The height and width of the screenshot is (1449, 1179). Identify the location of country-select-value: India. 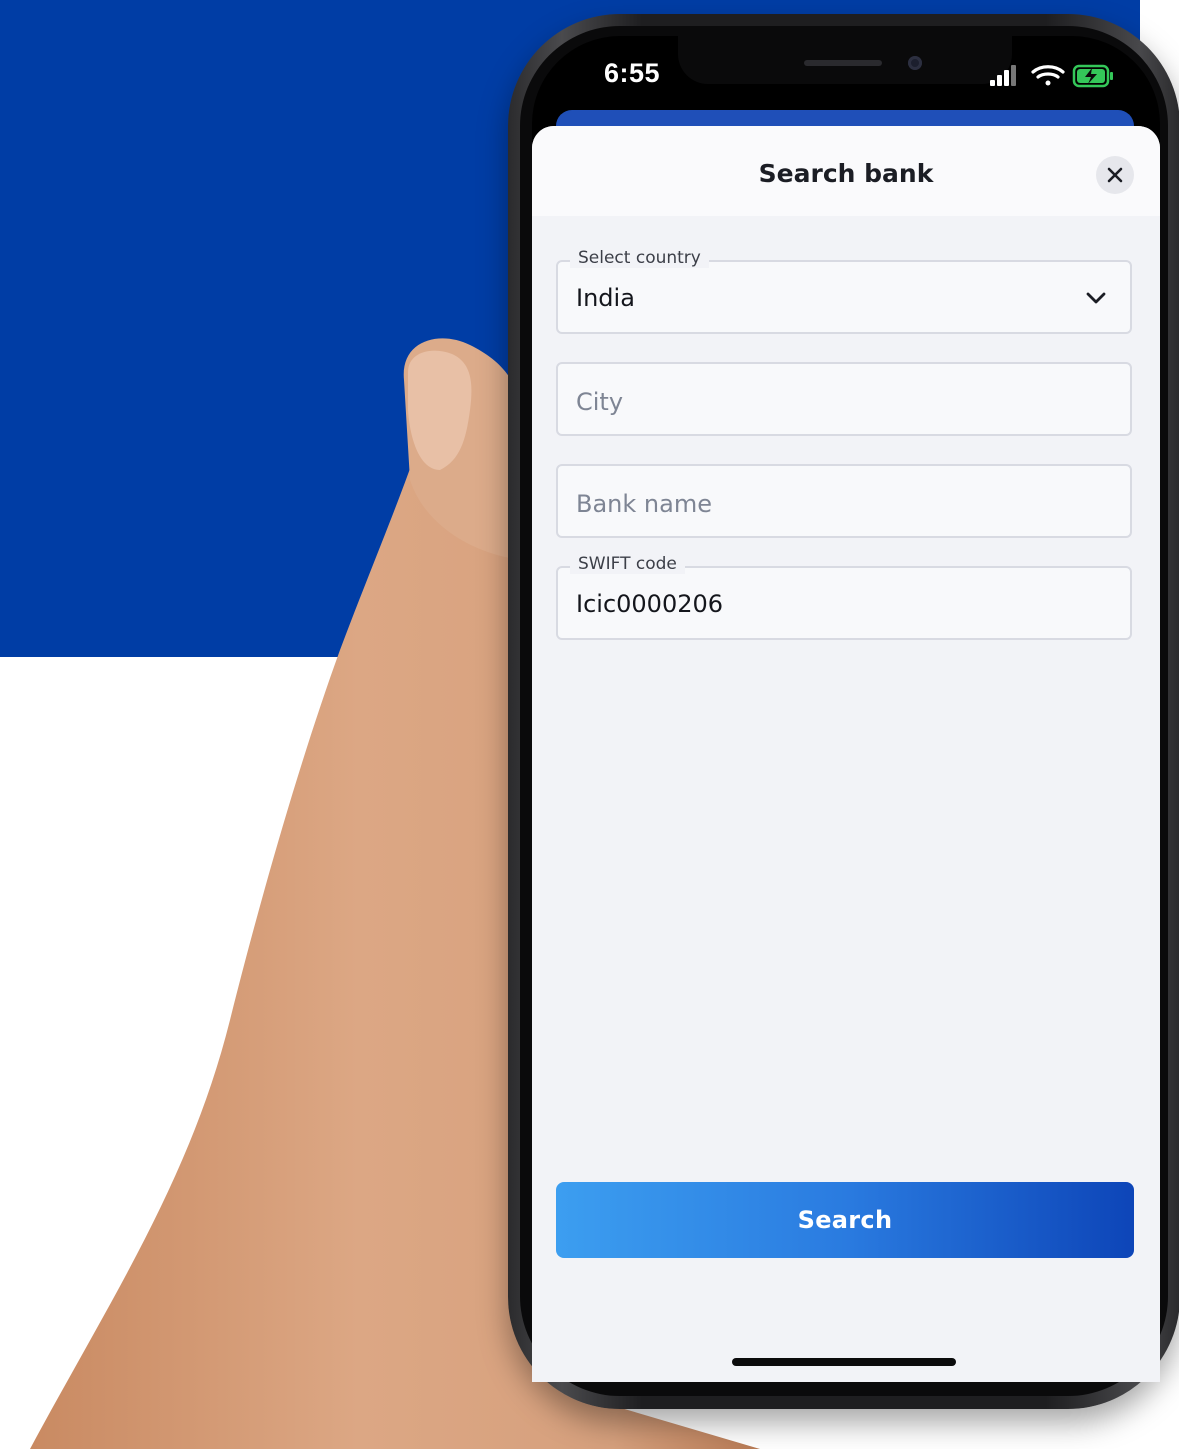
(605, 298).